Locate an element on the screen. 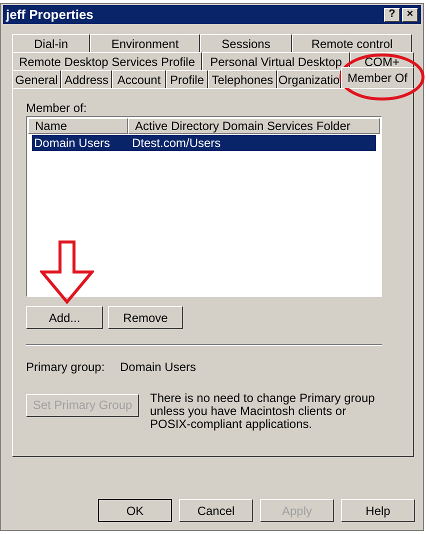  tab: Remote control is located at coordinates (352, 43).